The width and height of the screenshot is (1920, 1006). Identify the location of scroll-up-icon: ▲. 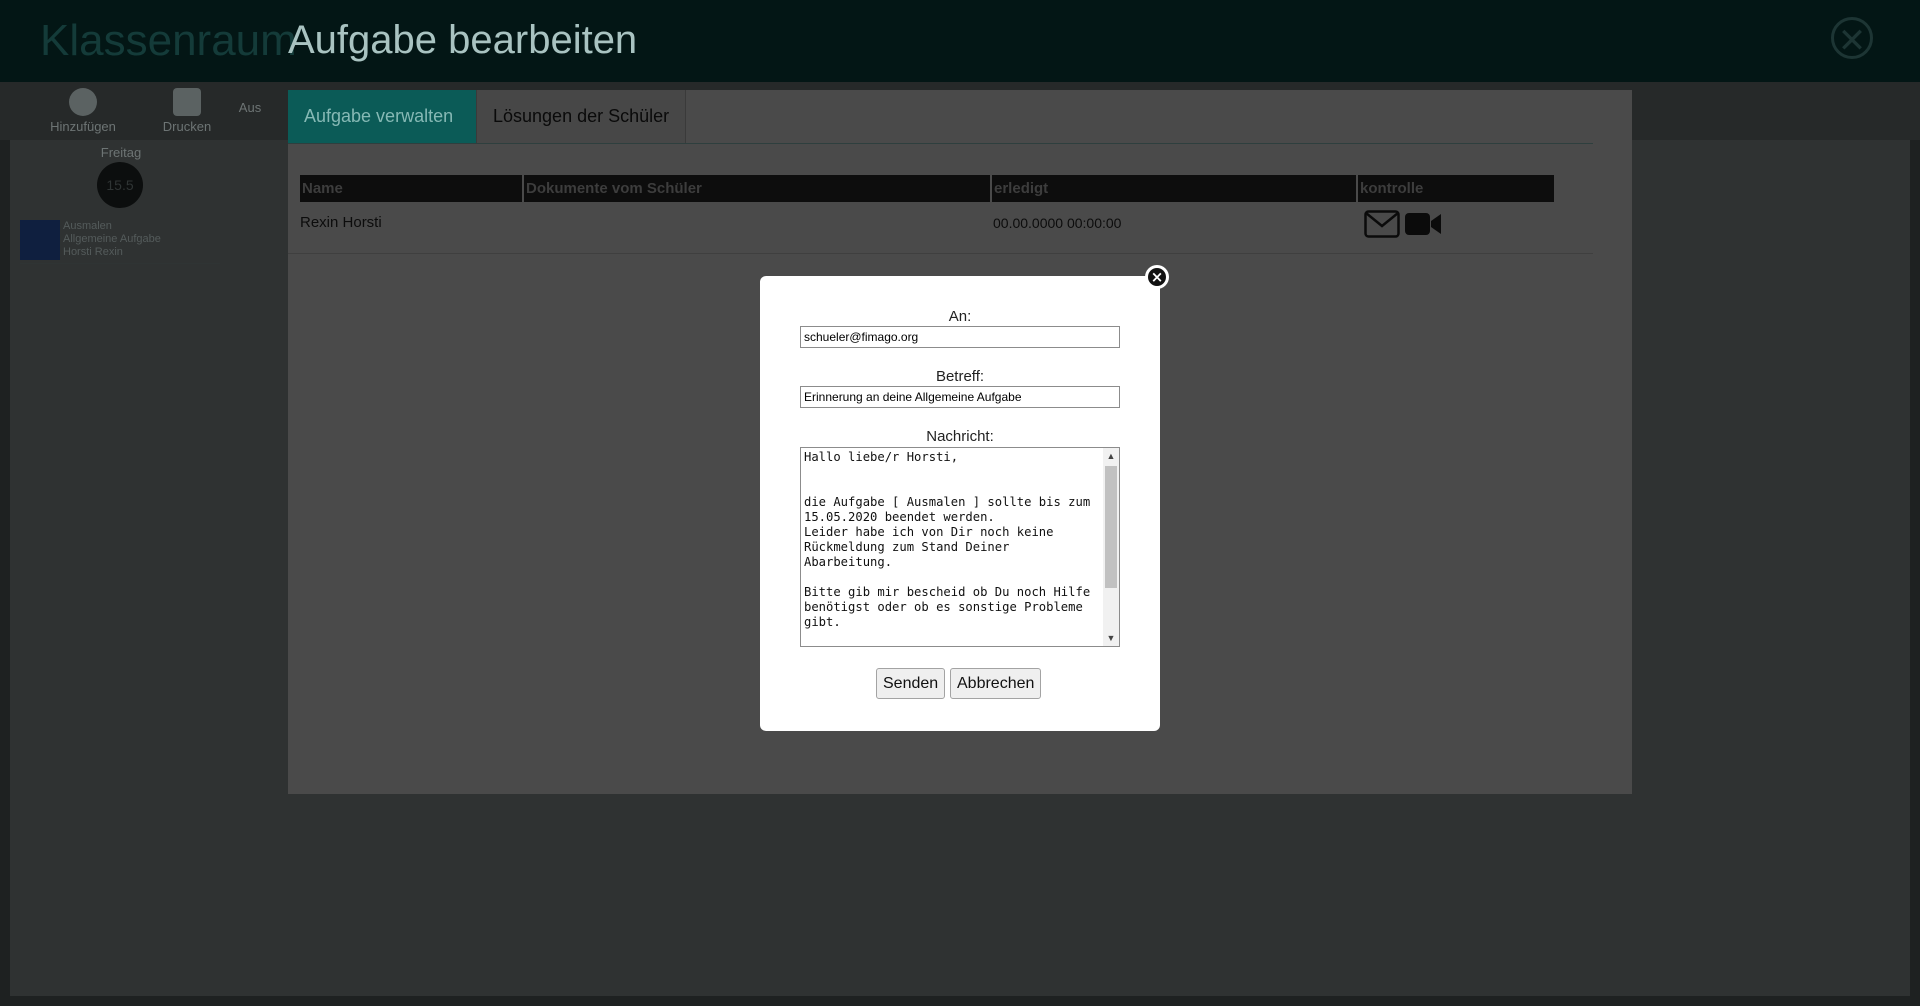
(1111, 456).